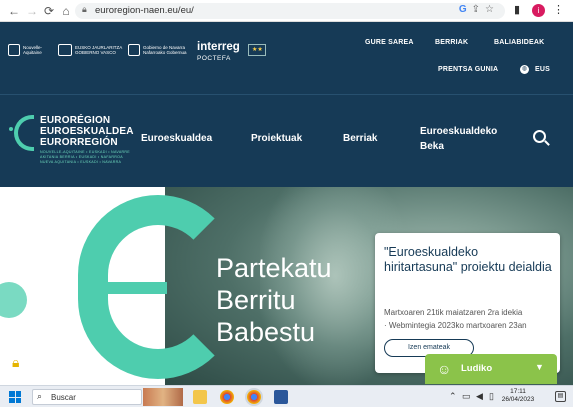  What do you see at coordinates (290, 11) in the screenshot?
I see `address-bar: 🔒︎ euroregion-naen.eu/eu/ G⇪☆` at bounding box center [290, 11].